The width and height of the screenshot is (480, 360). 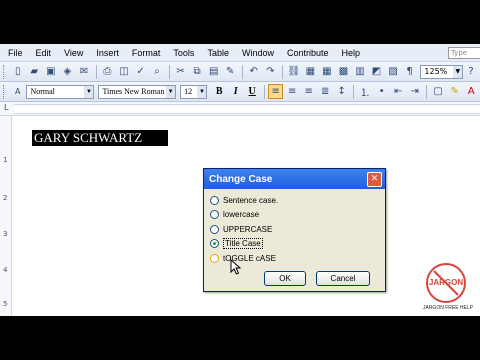 What do you see at coordinates (294, 179) in the screenshot?
I see `dialog-title-bar: Change Case ✕` at bounding box center [294, 179].